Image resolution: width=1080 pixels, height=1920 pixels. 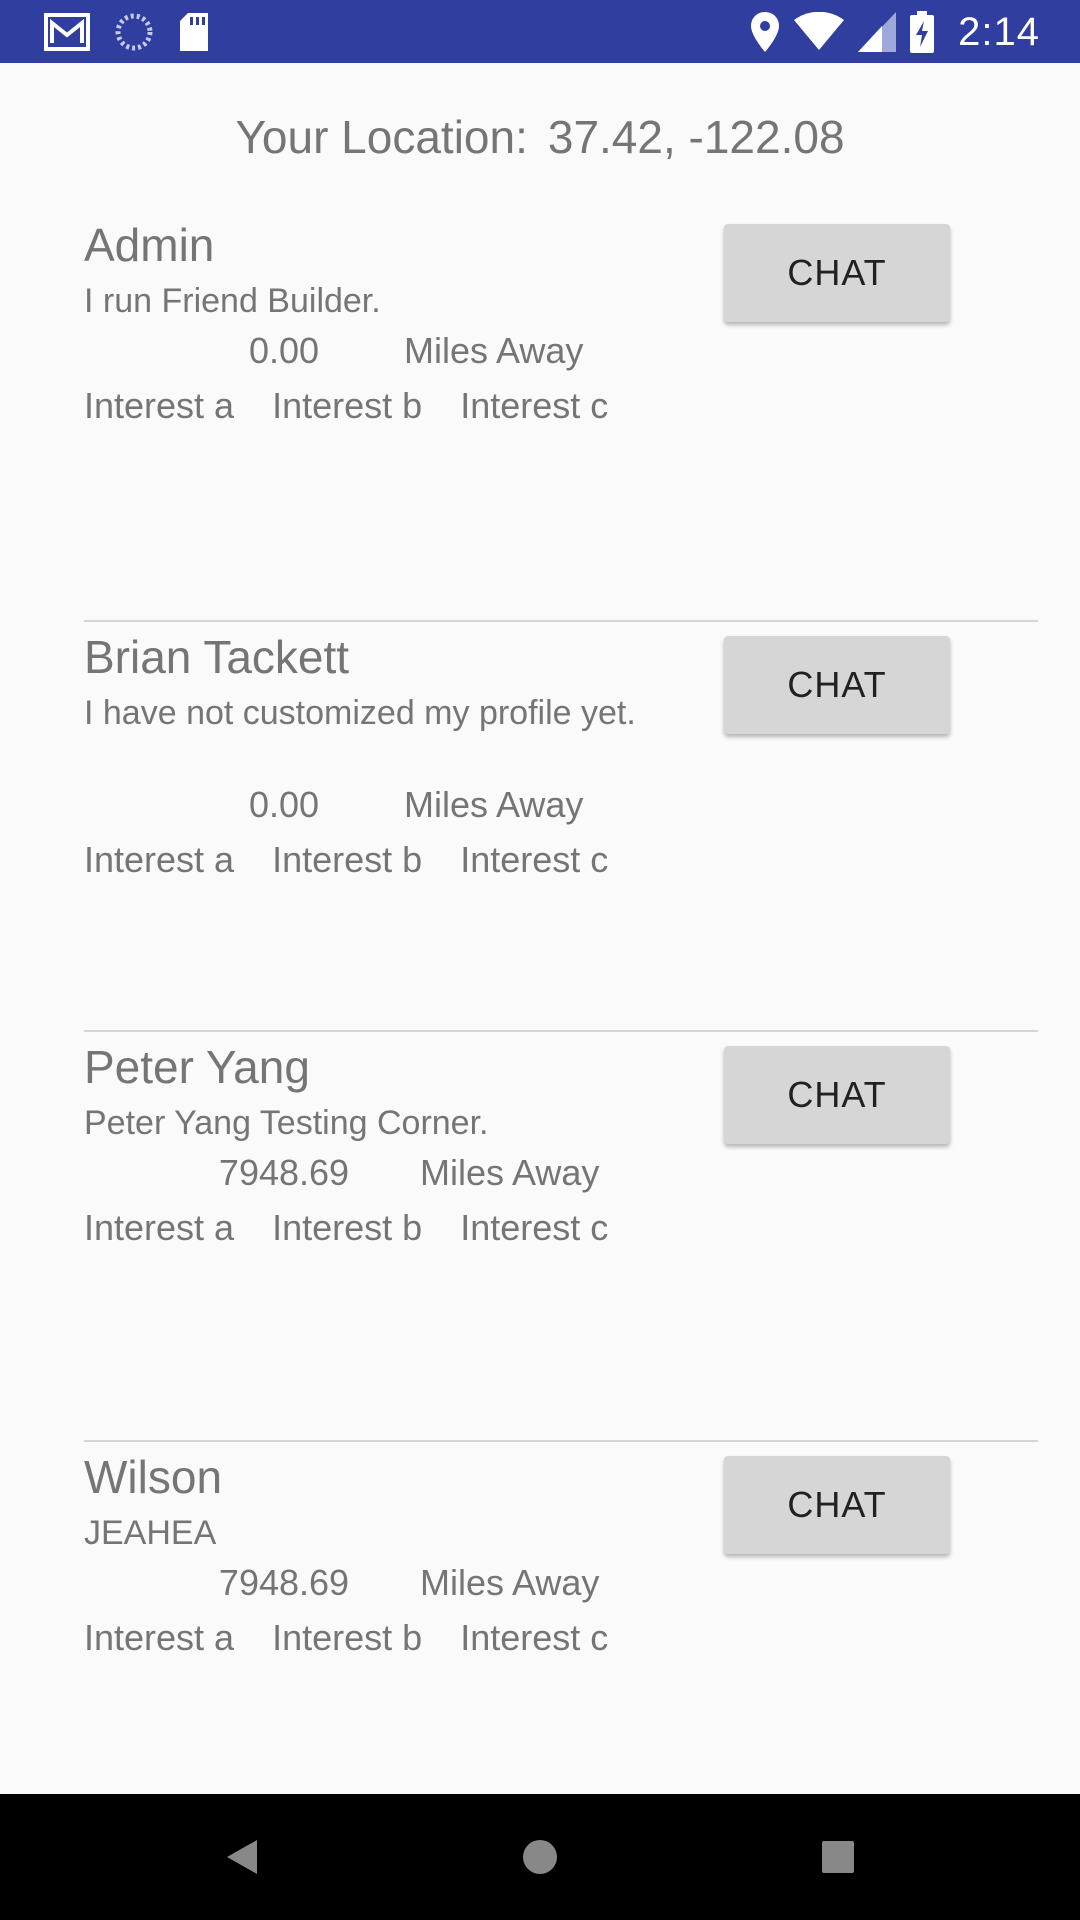 I want to click on user-bio: JEAHEA, so click(x=150, y=1533).